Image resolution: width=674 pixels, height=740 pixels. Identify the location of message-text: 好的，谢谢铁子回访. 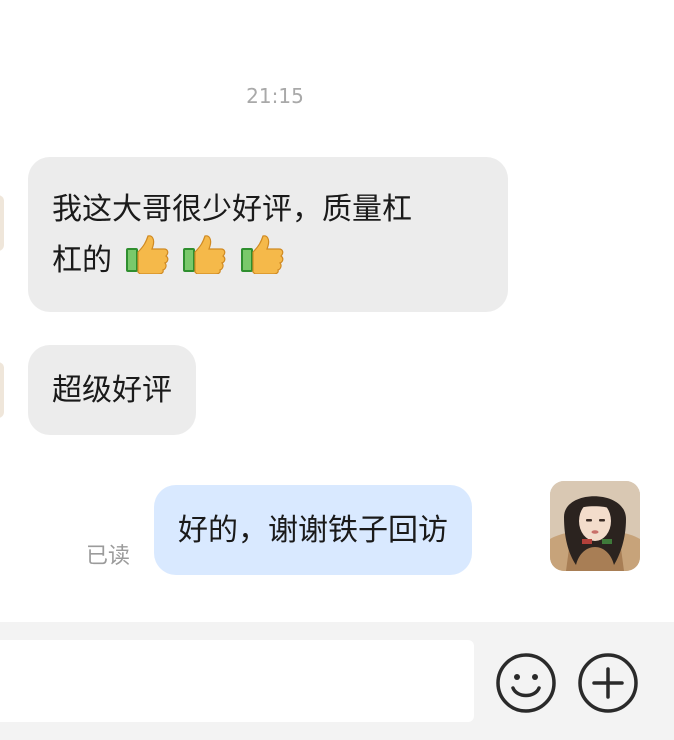
(313, 530).